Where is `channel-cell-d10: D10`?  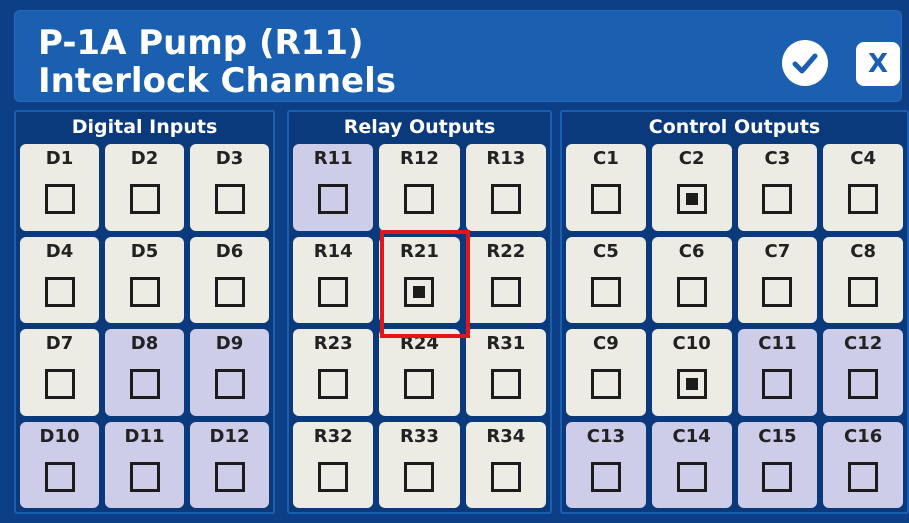 channel-cell-d10: D10 is located at coordinates (59, 464).